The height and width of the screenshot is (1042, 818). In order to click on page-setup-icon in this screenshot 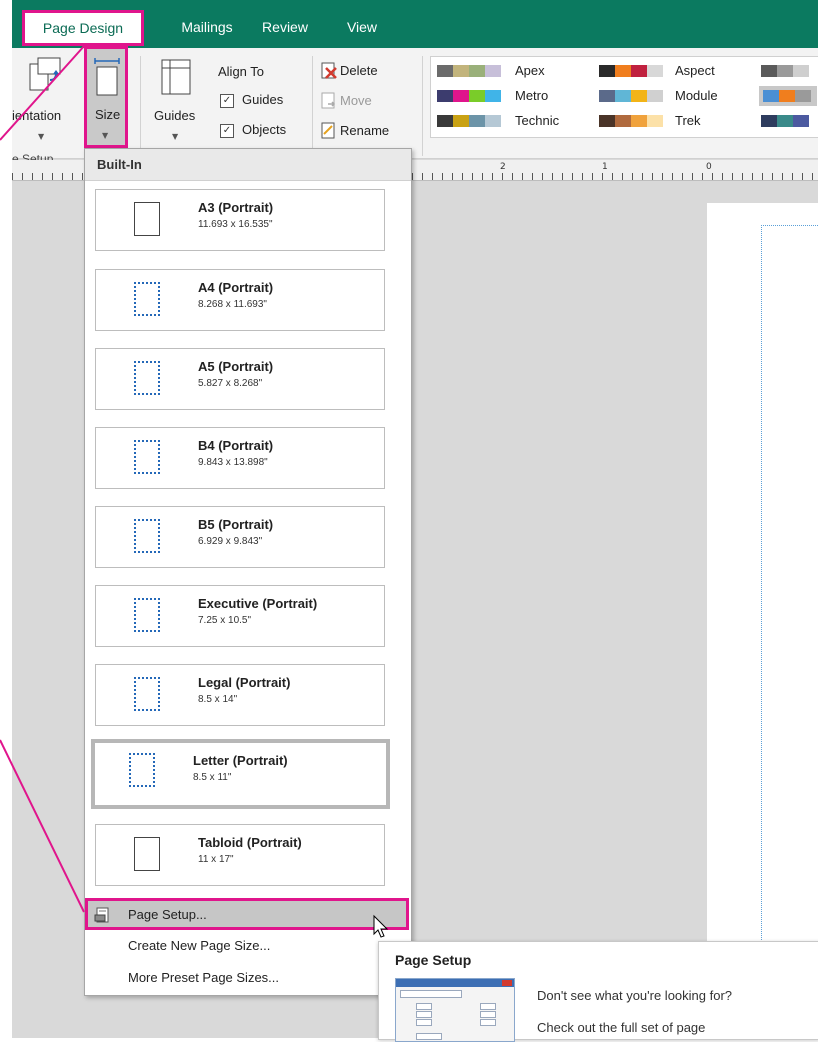, I will do `click(101, 915)`.